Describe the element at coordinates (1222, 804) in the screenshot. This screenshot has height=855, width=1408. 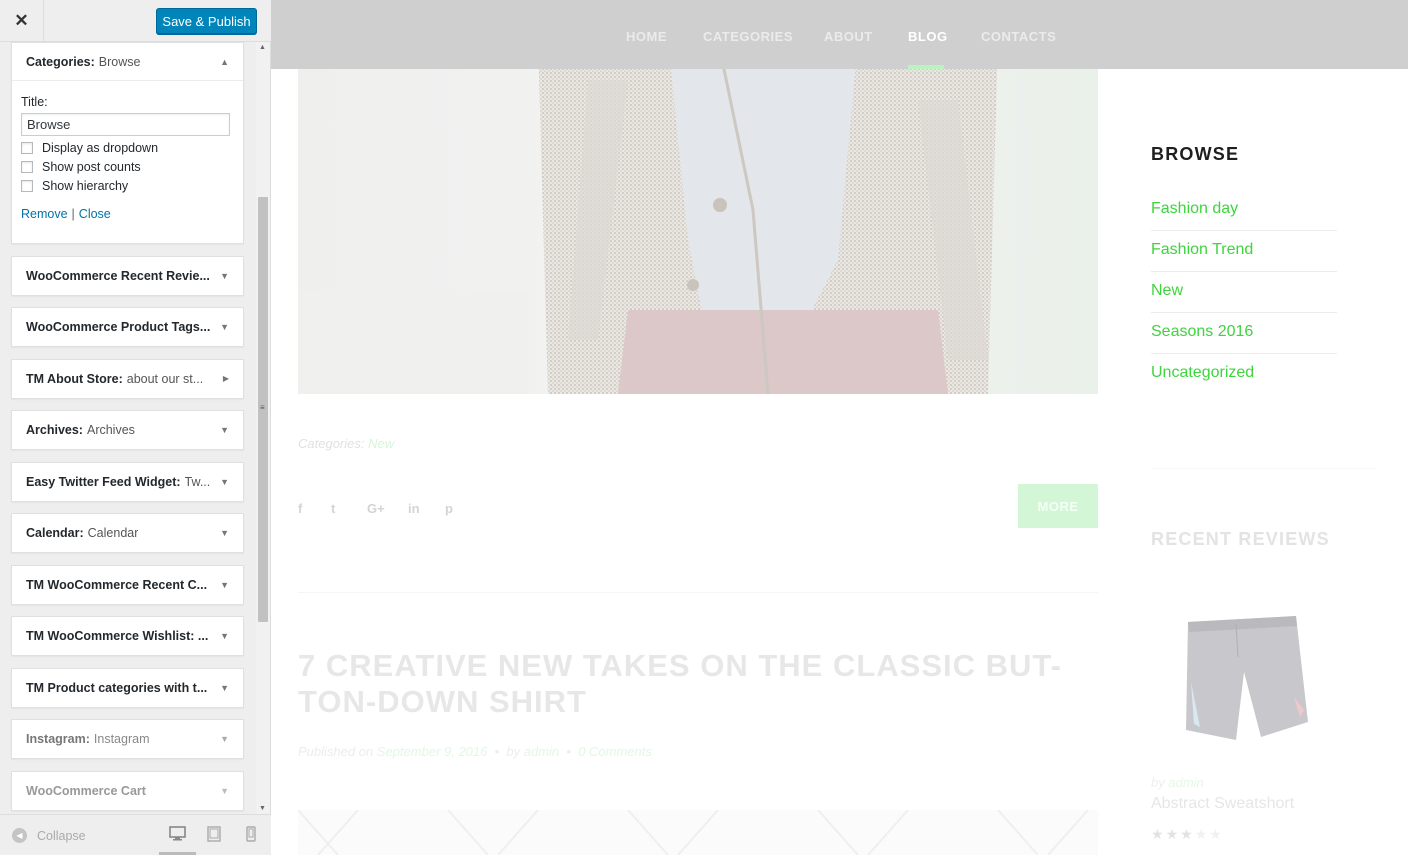
I see `review-product-name: Abstract Sweatshort` at that location.